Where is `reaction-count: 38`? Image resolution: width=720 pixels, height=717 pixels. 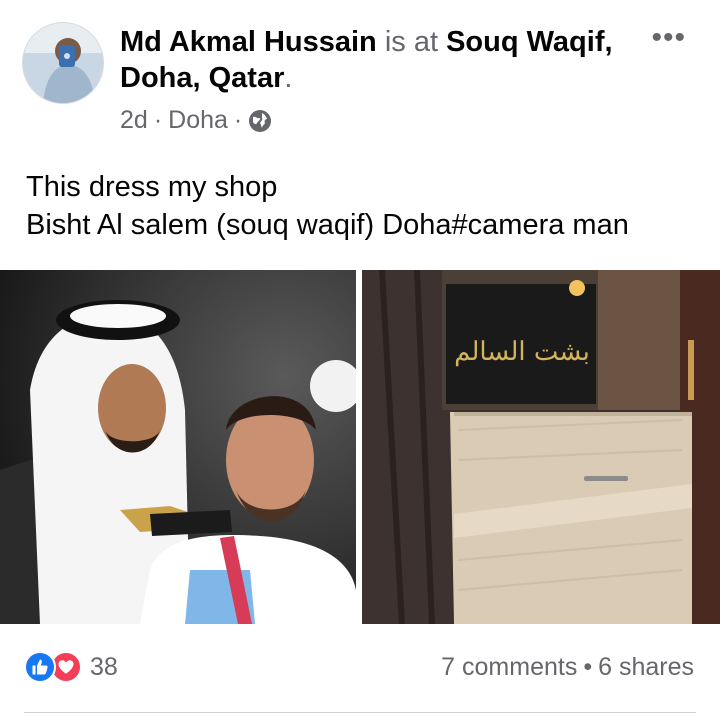 reaction-count: 38 is located at coordinates (104, 666).